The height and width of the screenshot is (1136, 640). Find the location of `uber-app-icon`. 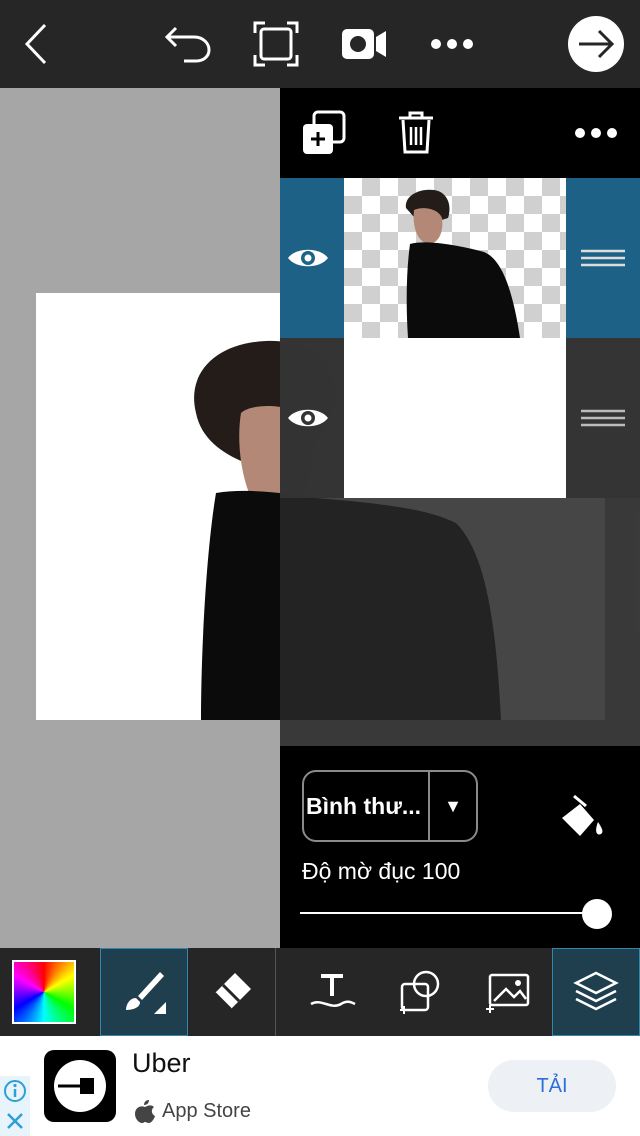

uber-app-icon is located at coordinates (80, 1086).